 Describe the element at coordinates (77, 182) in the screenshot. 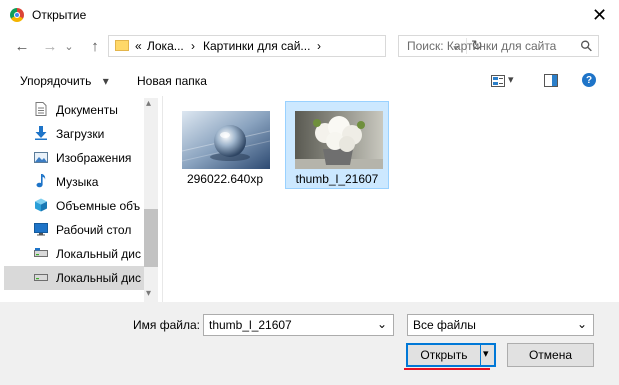

I see `sidebar-item-label: Музыка` at that location.